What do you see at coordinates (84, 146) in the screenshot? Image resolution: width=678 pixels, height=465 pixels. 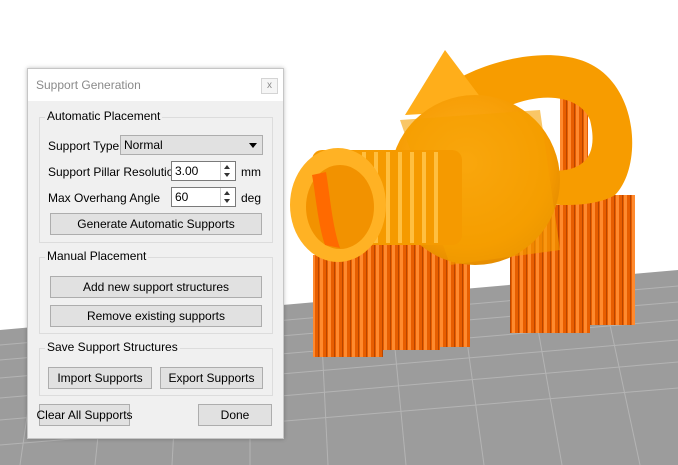 I see `support-type-label: Support Type` at bounding box center [84, 146].